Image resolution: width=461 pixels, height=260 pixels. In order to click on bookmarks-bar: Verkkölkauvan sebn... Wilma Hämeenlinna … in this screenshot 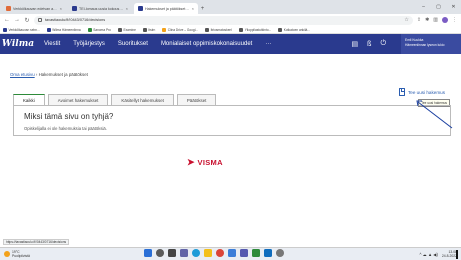, I will do `click(230, 30)`.